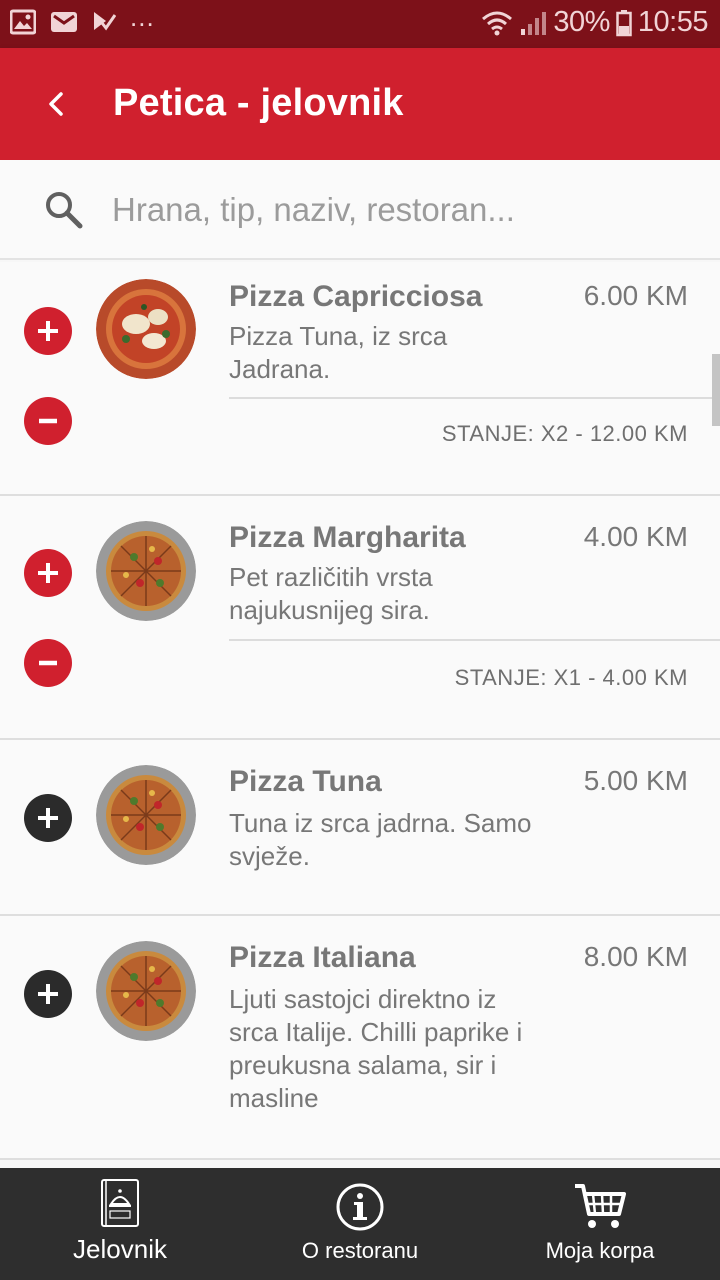  What do you see at coordinates (64, 22) in the screenshot?
I see `mail-notification-icon` at bounding box center [64, 22].